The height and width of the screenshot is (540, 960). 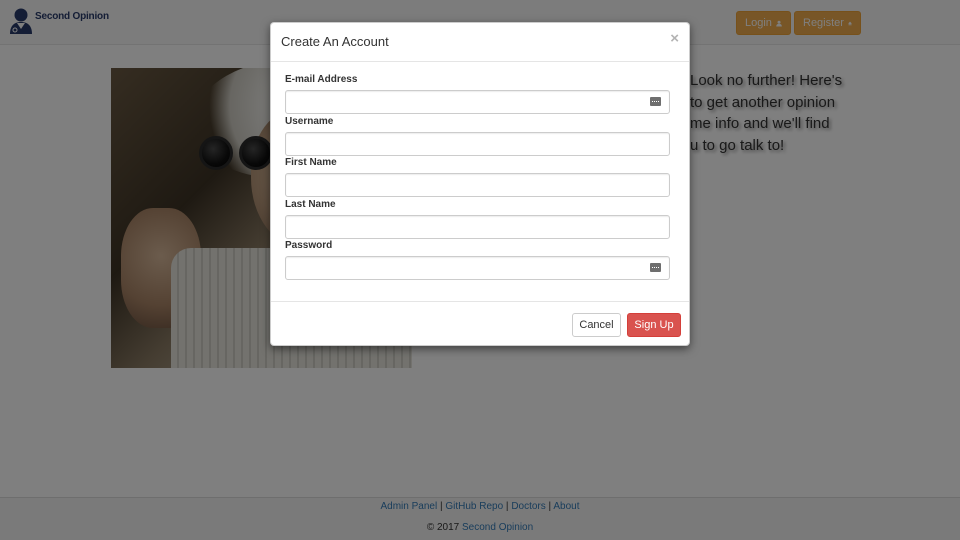 I want to click on first-name-label: First Name, so click(x=311, y=162).